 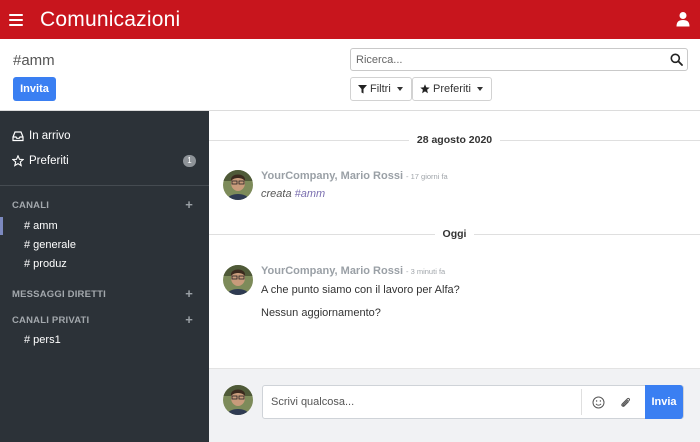 What do you see at coordinates (598, 402) in the screenshot?
I see `smiley-icon` at bounding box center [598, 402].